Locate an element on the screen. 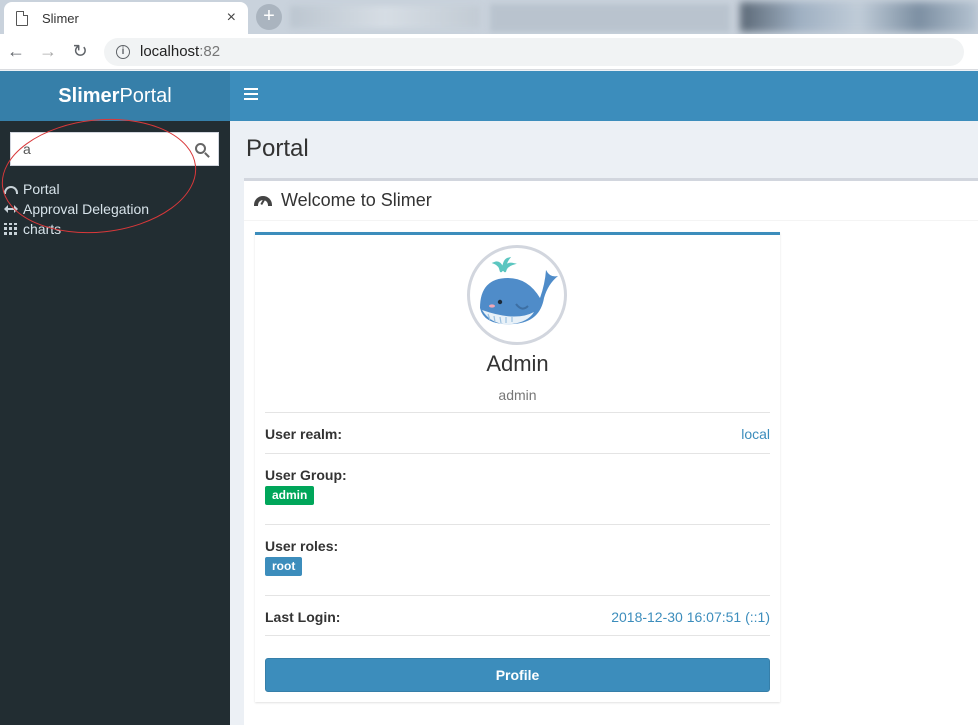 This screenshot has height=725, width=978. logo-bold-text: Slimer is located at coordinates (89, 96).